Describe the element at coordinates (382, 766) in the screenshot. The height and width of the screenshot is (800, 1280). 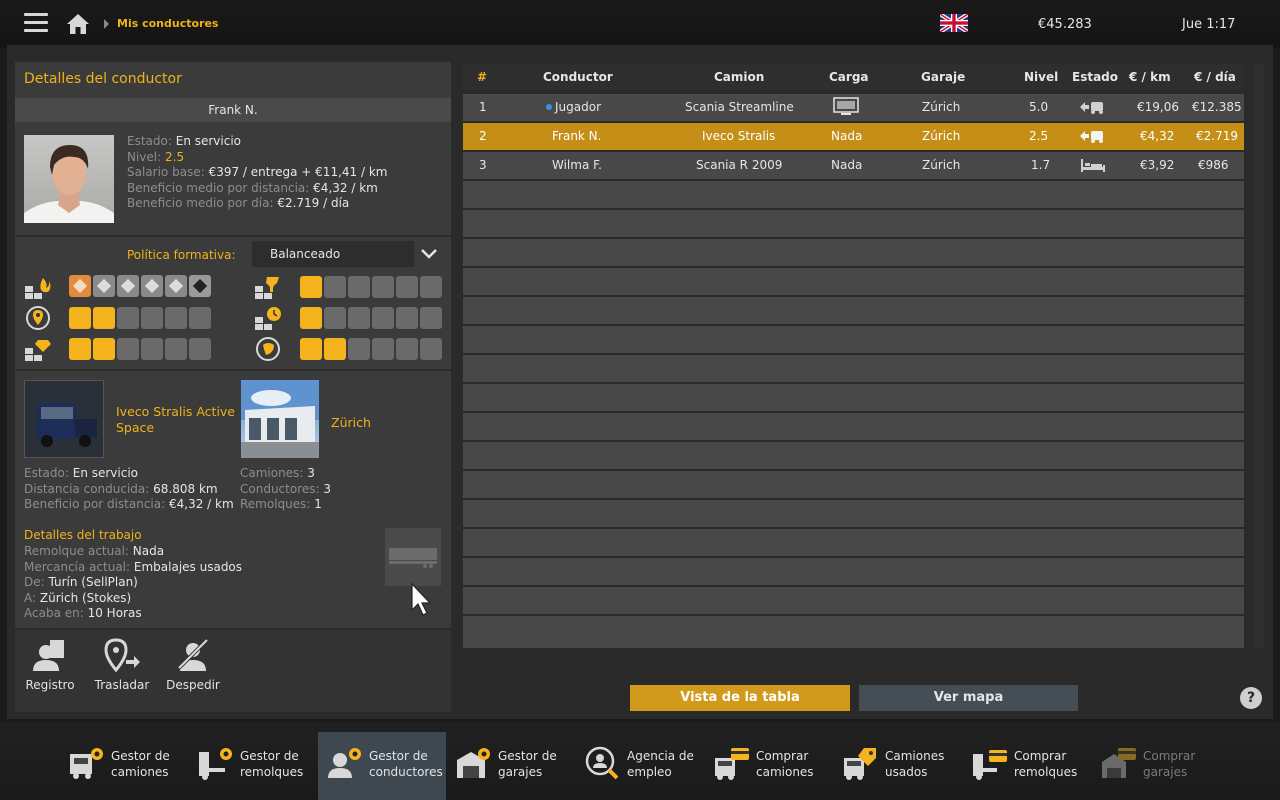
I see `nav-driver-manager: Gestor de conductores` at that location.